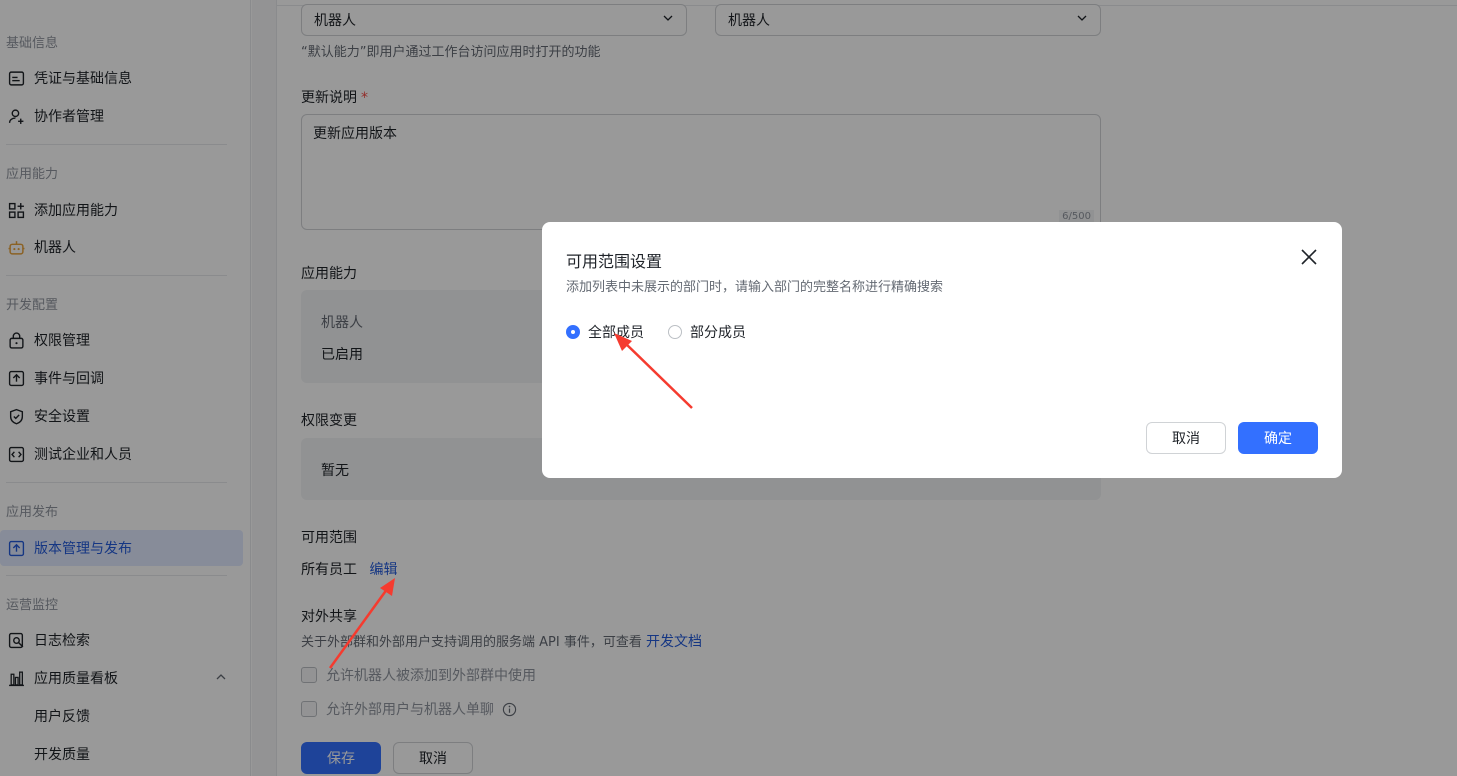 This screenshot has width=1457, height=776. What do you see at coordinates (1186, 438) in the screenshot?
I see `modal-cancel-button: 取消` at bounding box center [1186, 438].